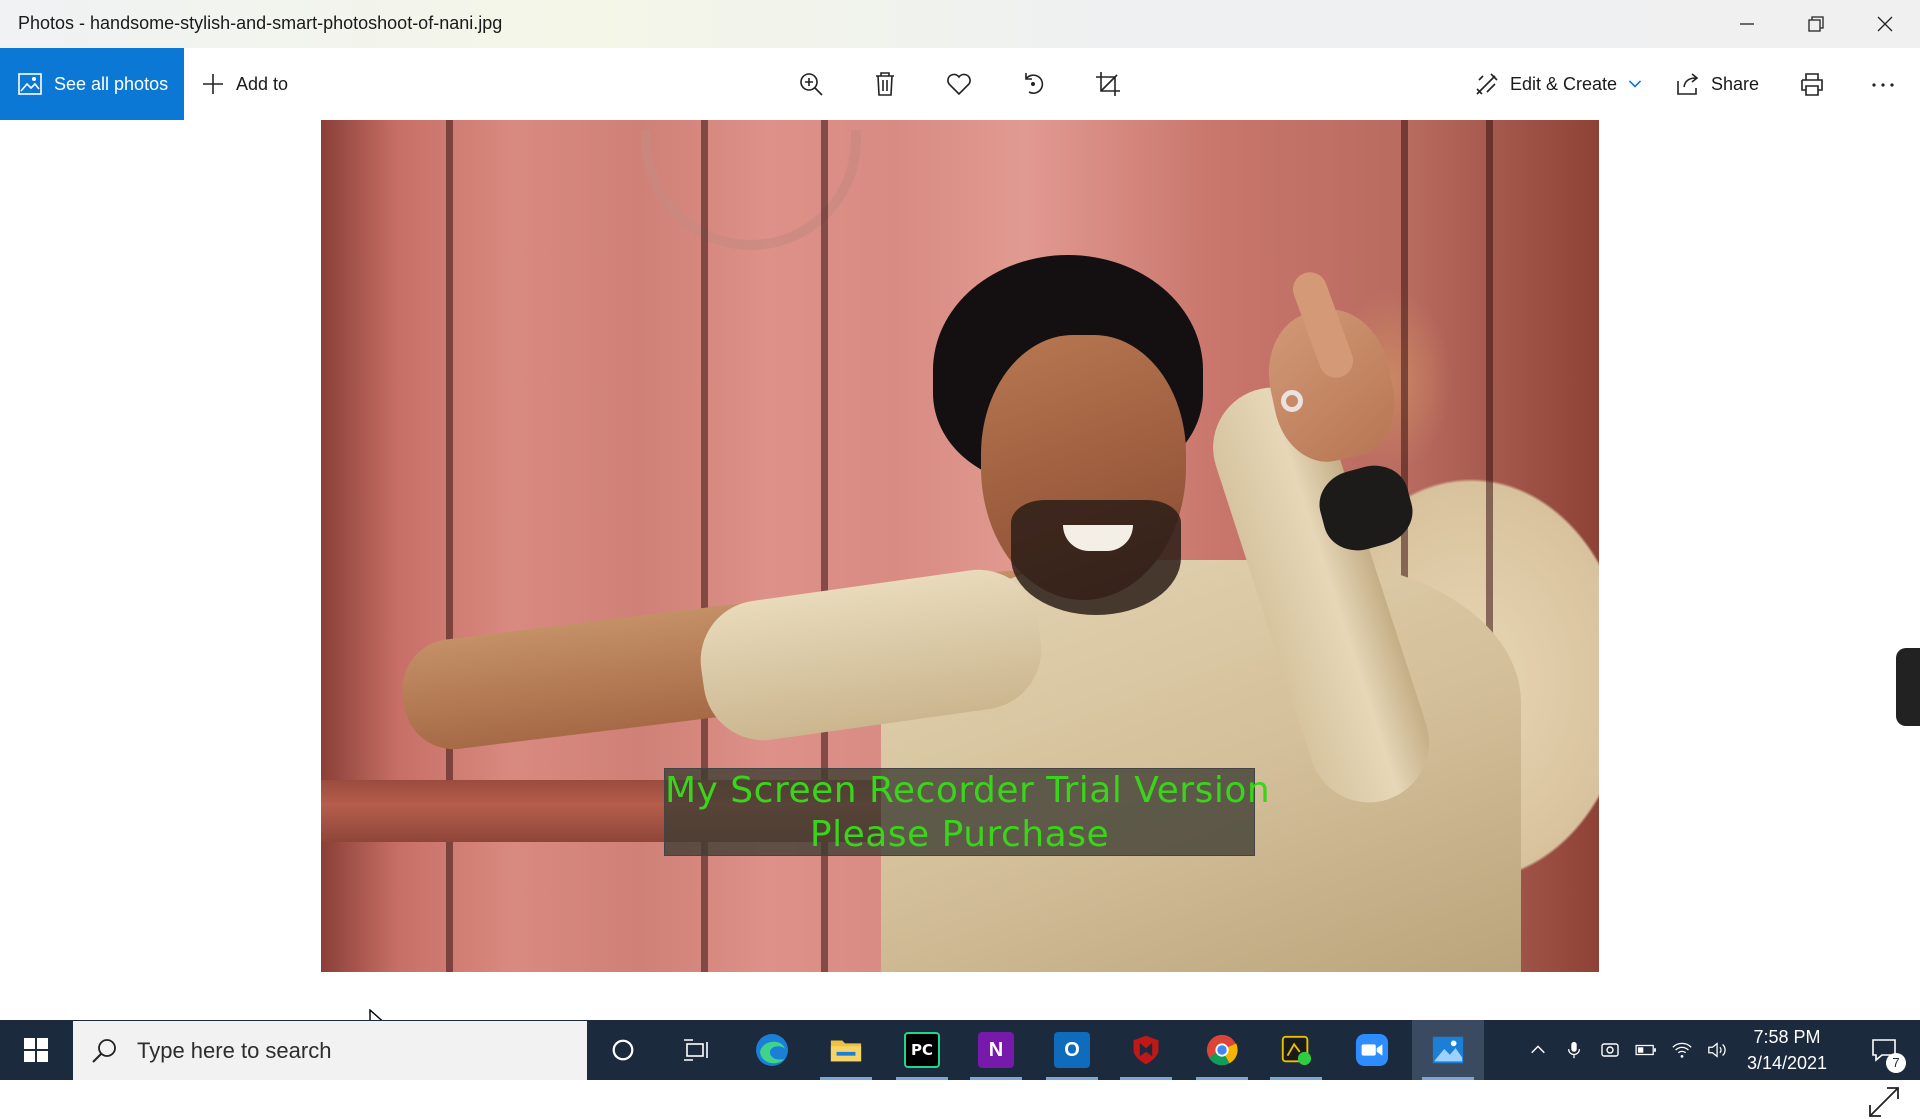 The width and height of the screenshot is (1920, 1119). I want to click on heart-icon, so click(959, 84).